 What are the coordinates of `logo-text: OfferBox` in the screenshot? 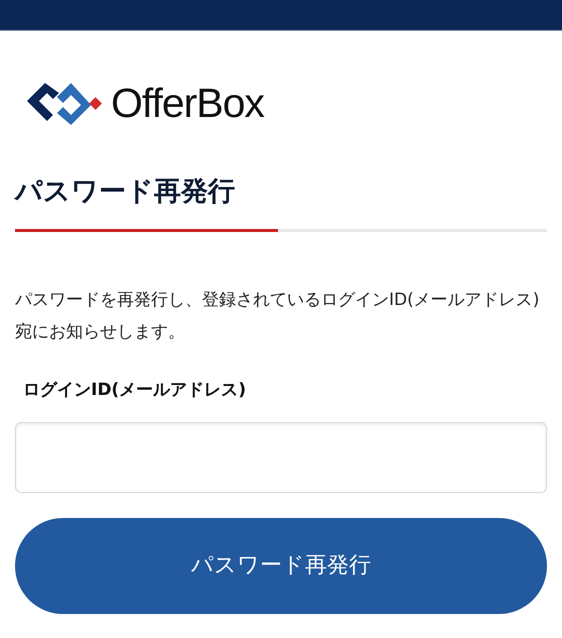 It's located at (187, 103).